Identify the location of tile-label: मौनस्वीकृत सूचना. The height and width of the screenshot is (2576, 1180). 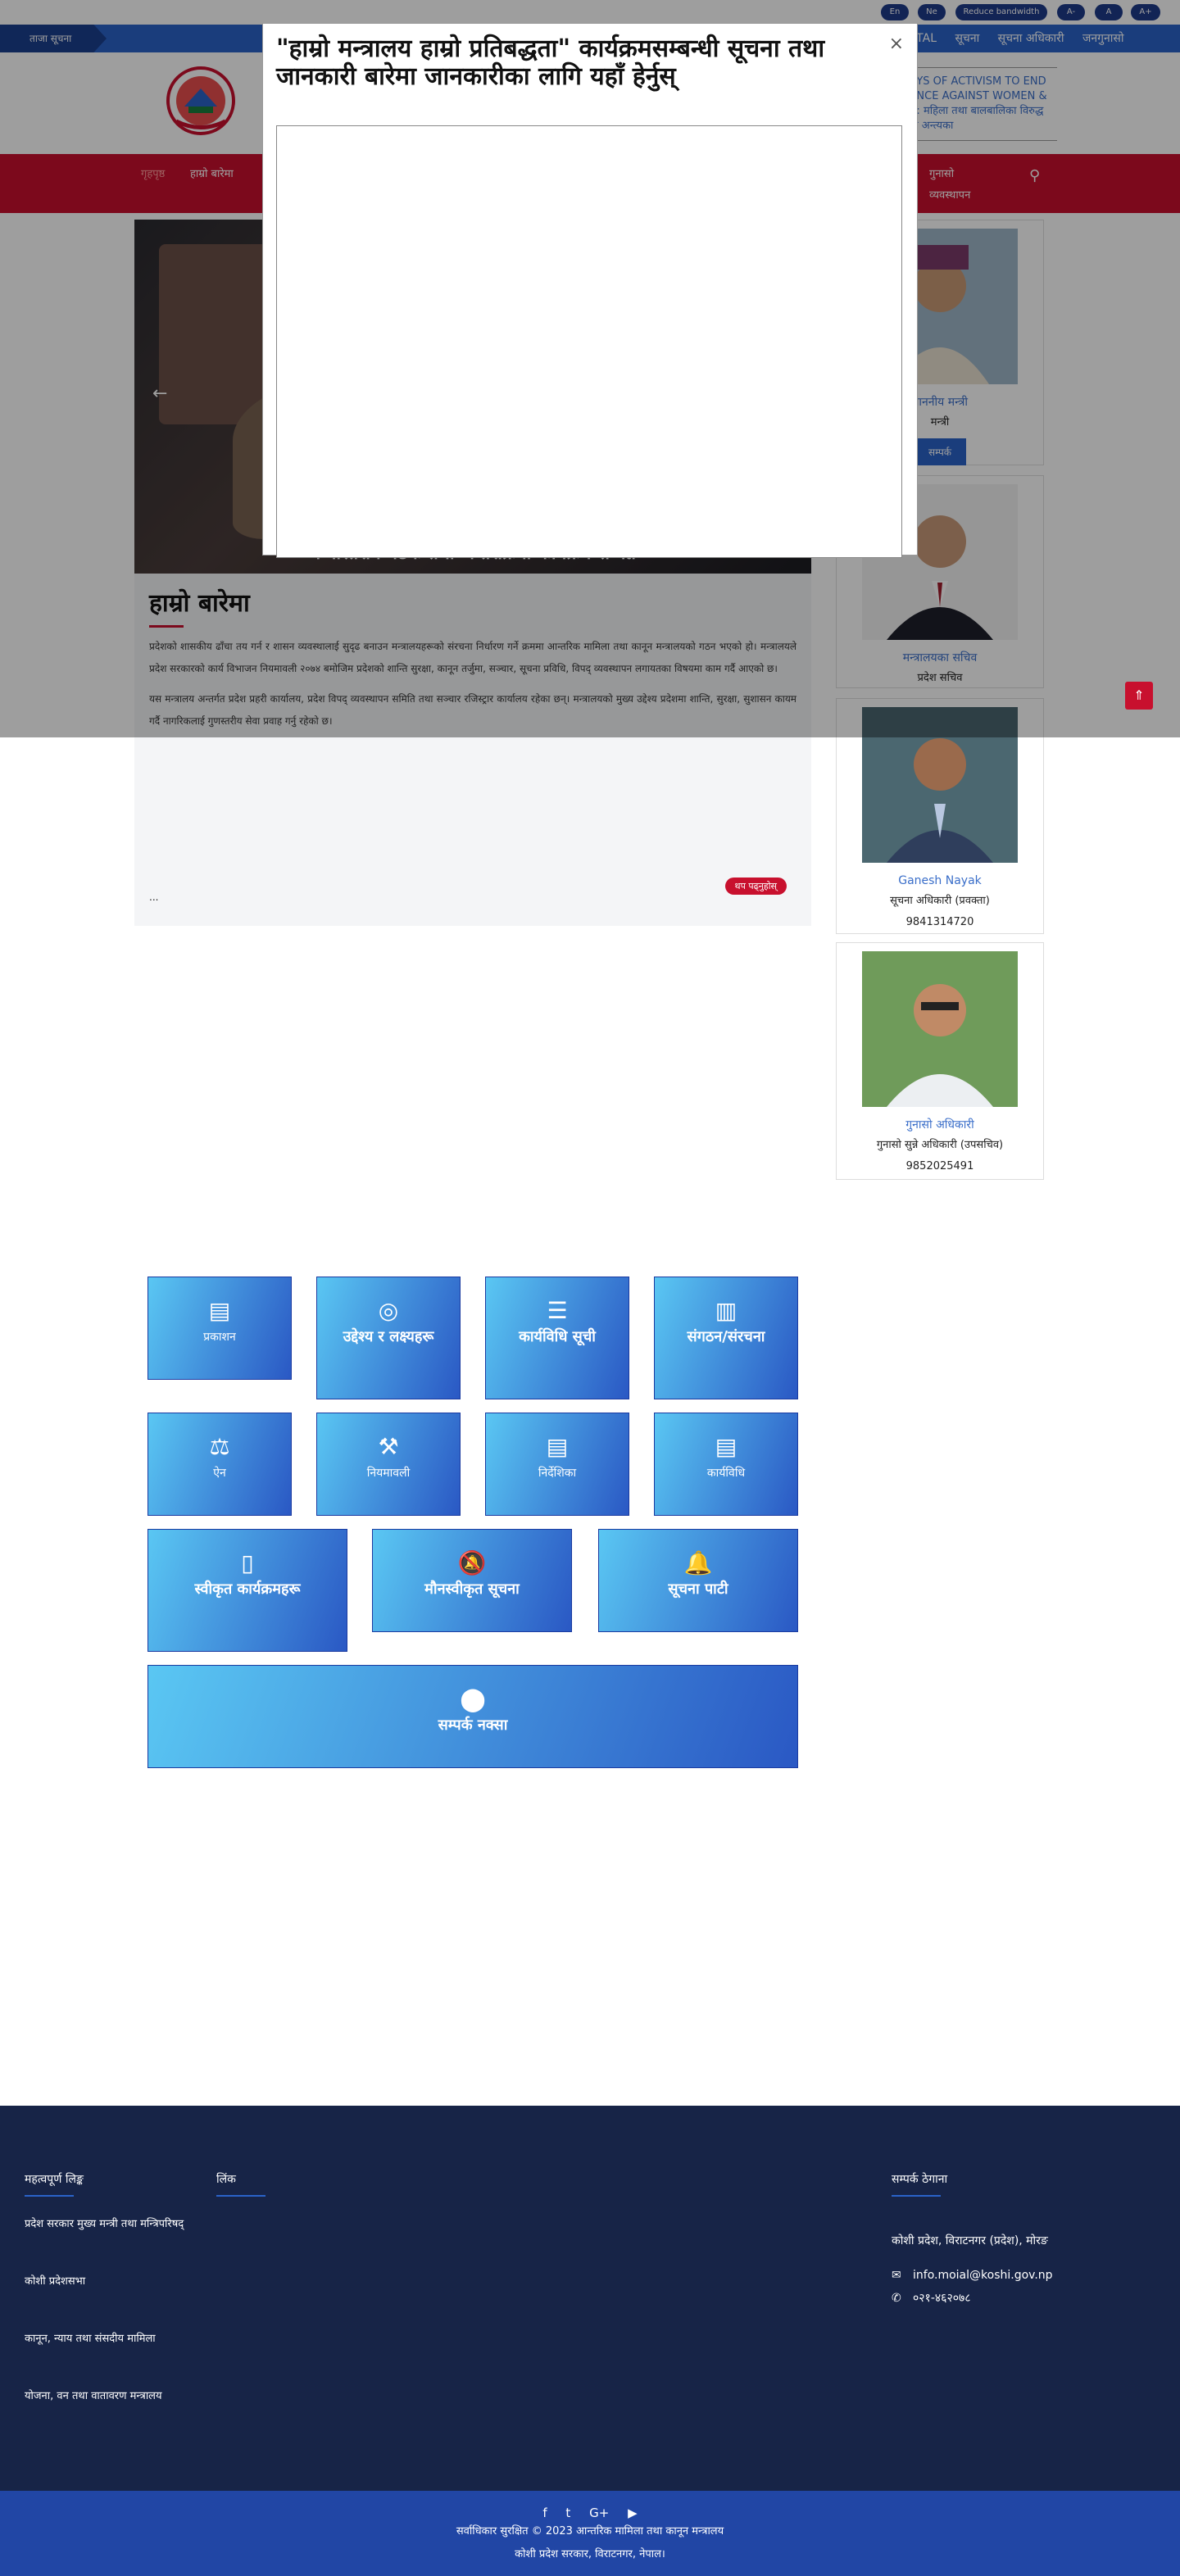
(472, 1589).